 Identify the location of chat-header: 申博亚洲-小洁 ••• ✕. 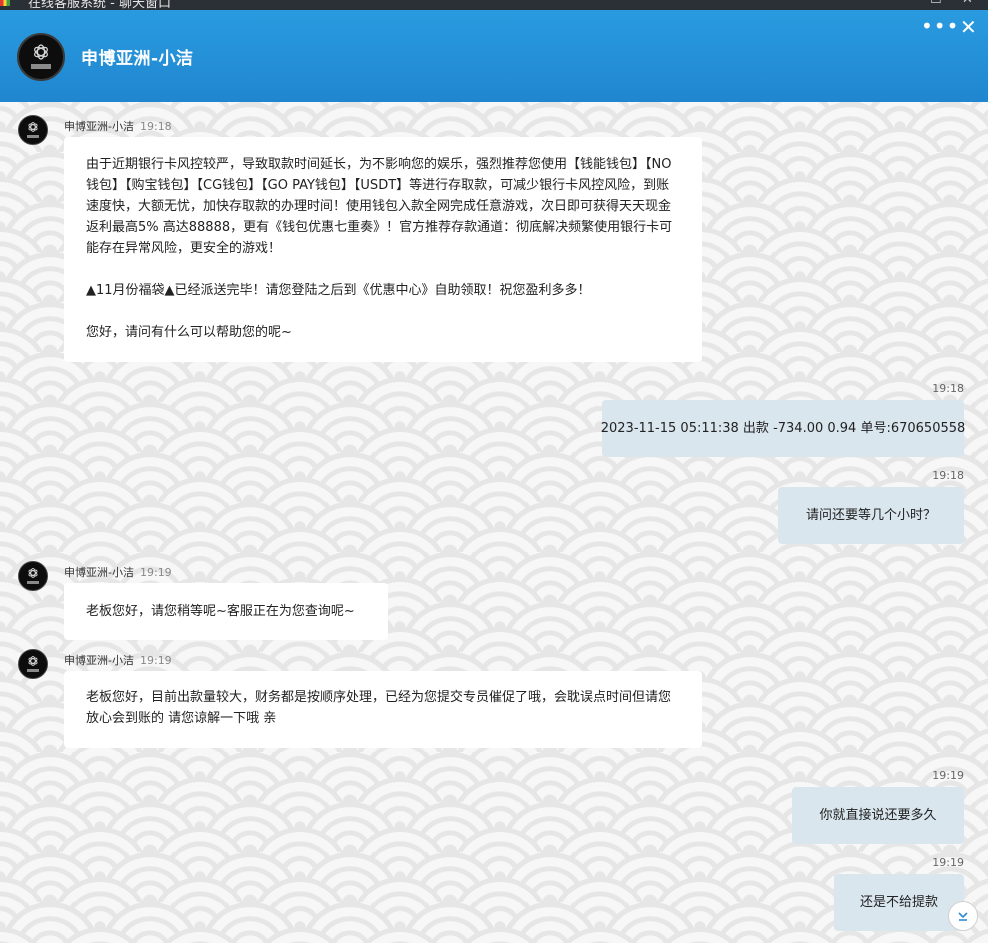
(494, 56).